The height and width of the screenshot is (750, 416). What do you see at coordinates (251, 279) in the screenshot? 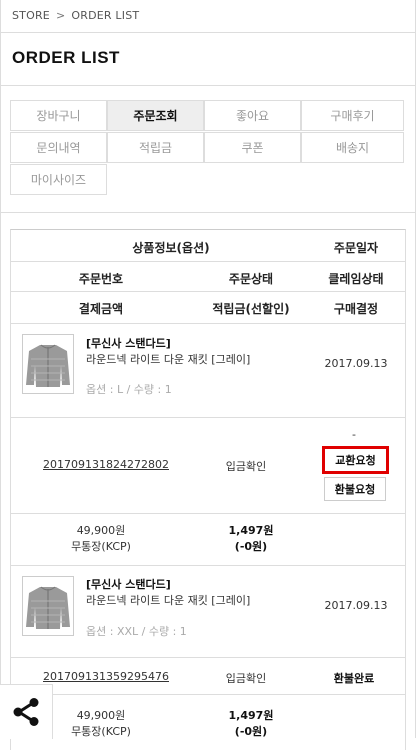
I see `header-order-status: 주문상태` at bounding box center [251, 279].